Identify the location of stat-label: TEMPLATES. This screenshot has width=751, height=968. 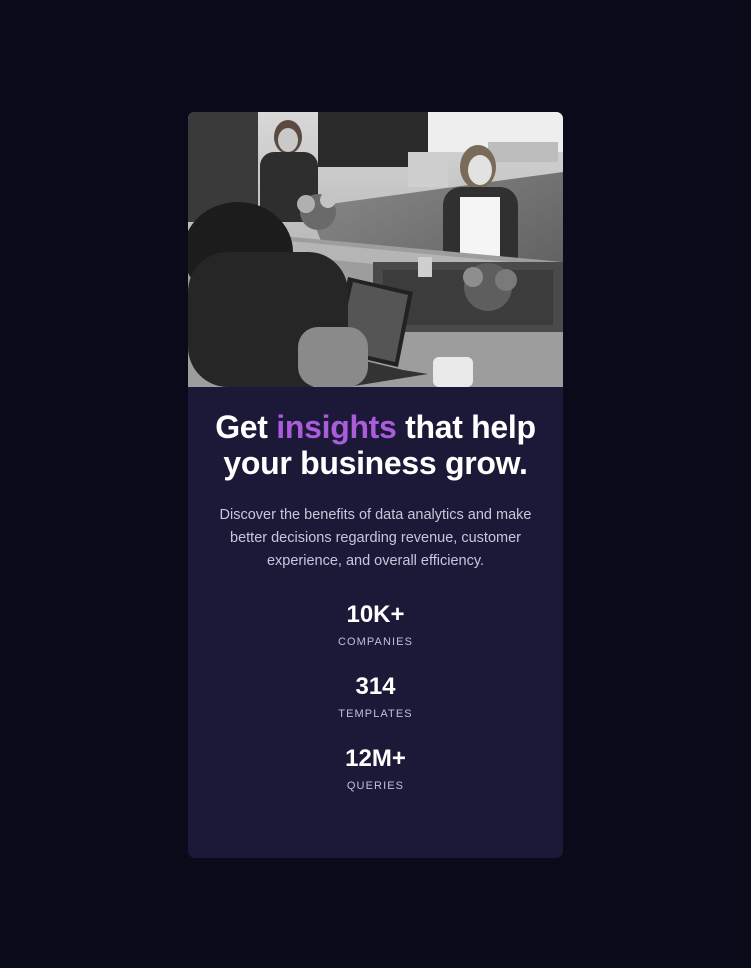
(375, 714).